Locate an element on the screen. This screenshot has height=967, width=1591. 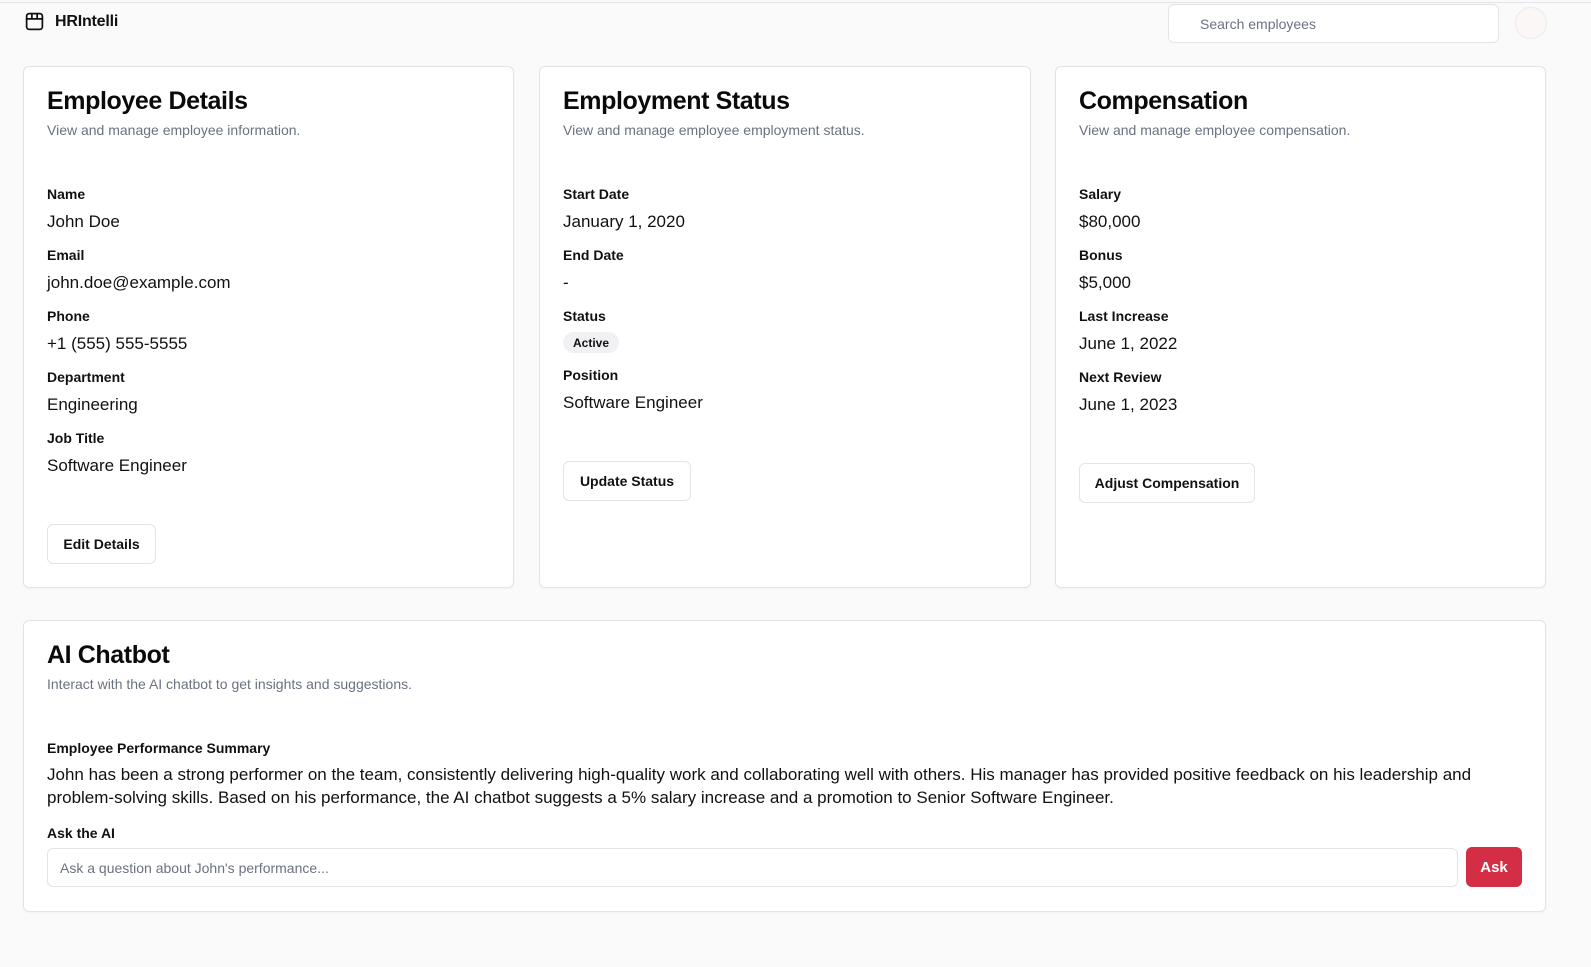
salary-label: Salary is located at coordinates (1100, 194).